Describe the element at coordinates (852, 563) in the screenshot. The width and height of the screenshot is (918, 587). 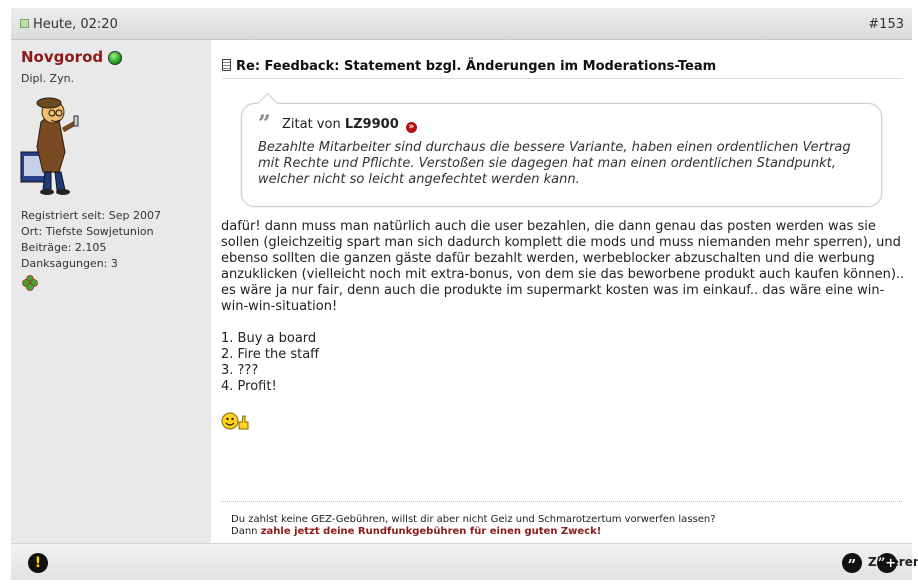
I see `quote-icon: ”` at that location.